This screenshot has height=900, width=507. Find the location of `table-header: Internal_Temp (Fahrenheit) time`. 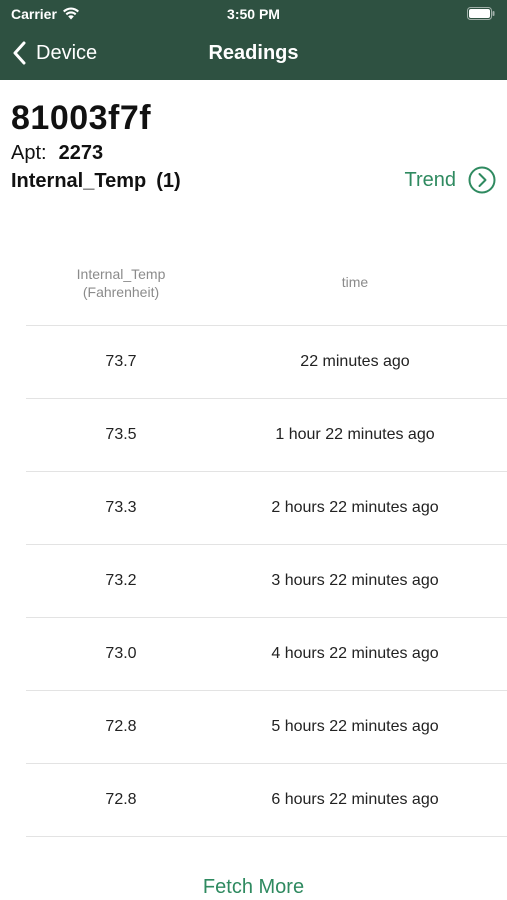

table-header: Internal_Temp (Fahrenheit) time is located at coordinates (266, 283).